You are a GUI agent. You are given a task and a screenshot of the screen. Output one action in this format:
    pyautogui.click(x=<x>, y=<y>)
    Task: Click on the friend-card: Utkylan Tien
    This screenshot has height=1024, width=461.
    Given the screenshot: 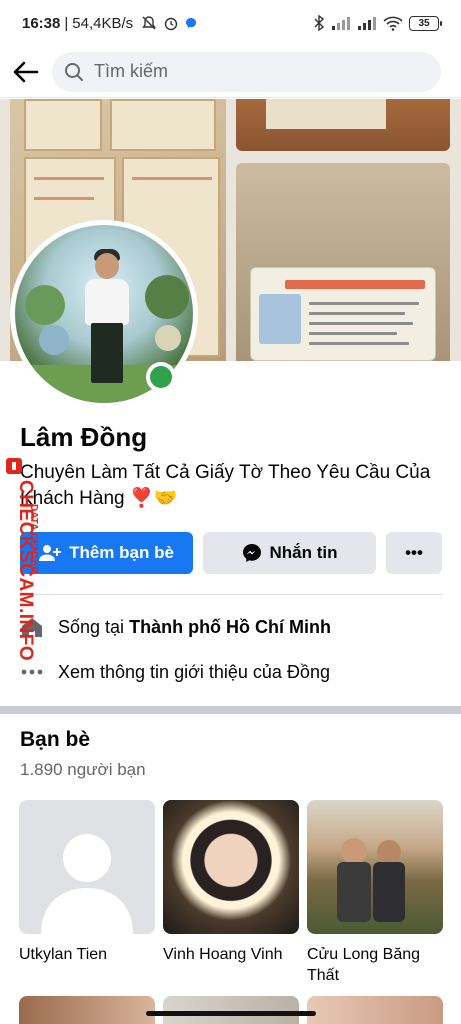 What is the action you would take?
    pyautogui.click(x=87, y=882)
    